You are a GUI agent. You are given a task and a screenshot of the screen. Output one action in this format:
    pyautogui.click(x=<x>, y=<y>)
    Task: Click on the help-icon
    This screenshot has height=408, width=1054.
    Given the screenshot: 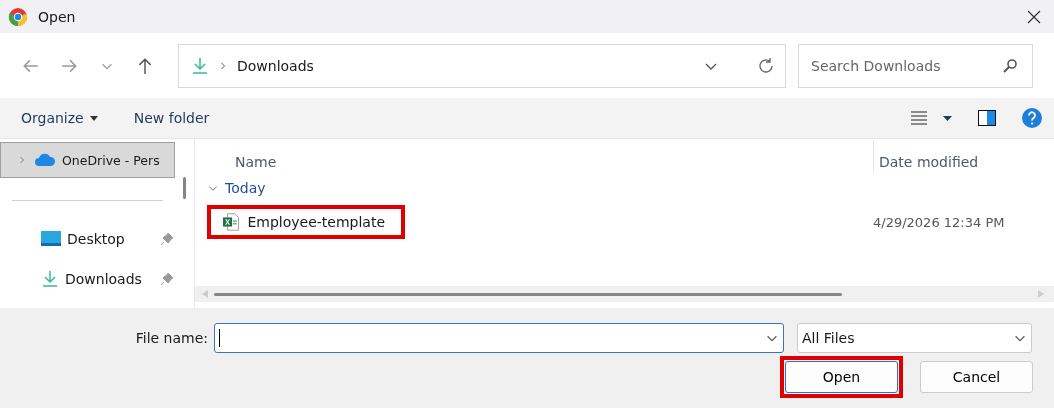 What is the action you would take?
    pyautogui.click(x=1032, y=118)
    